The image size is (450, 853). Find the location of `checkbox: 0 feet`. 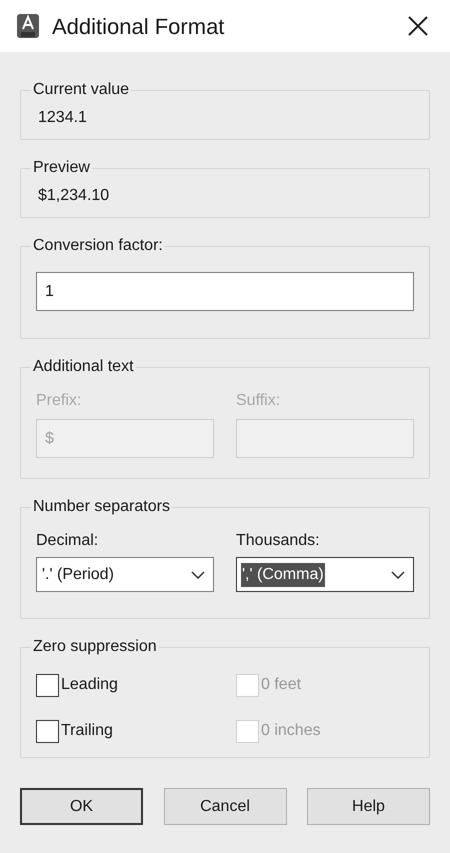

checkbox: 0 feet is located at coordinates (325, 685).